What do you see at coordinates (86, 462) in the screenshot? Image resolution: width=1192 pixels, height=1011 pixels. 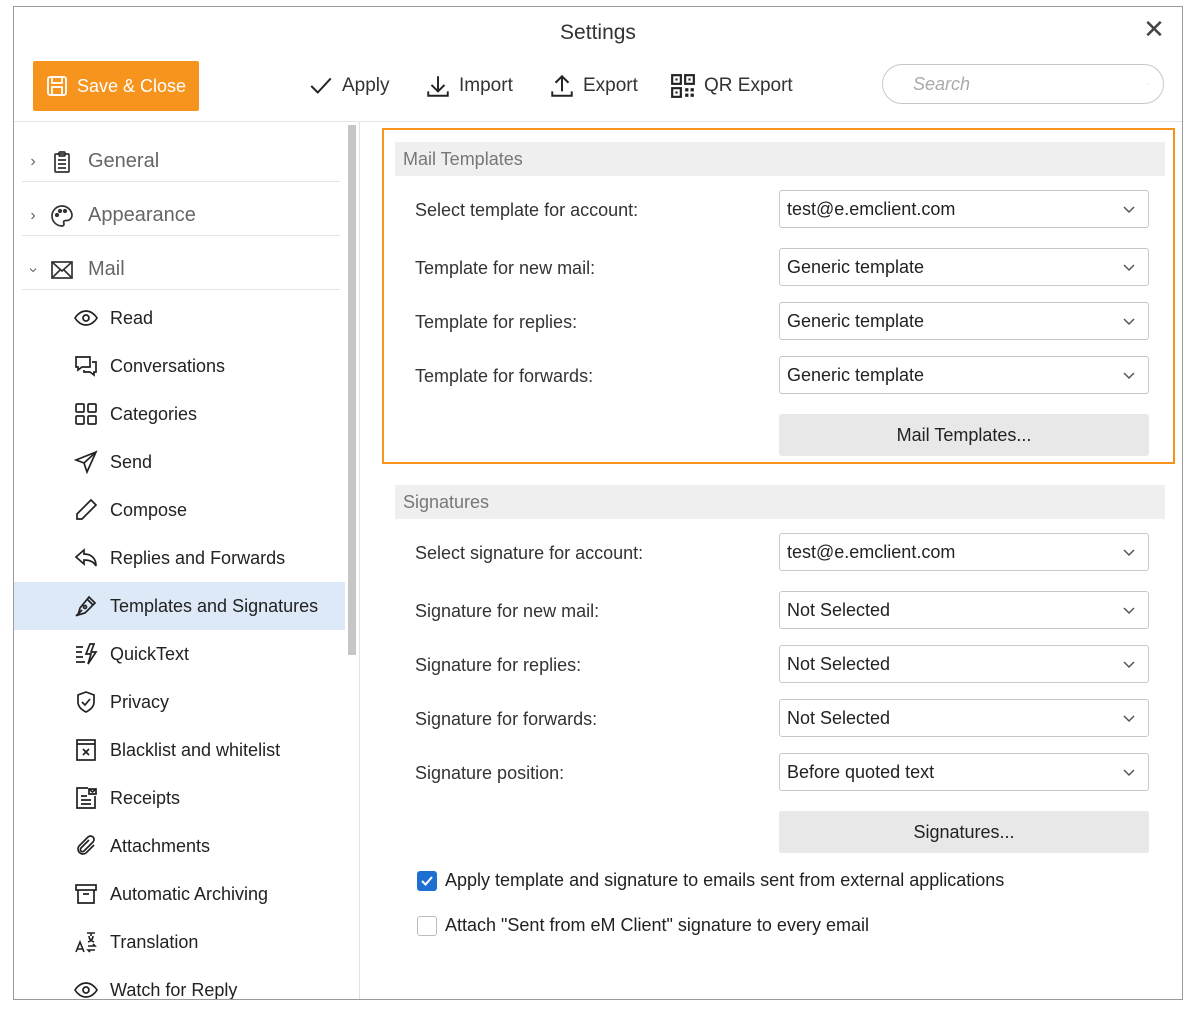 I see `paper-plane-icon` at bounding box center [86, 462].